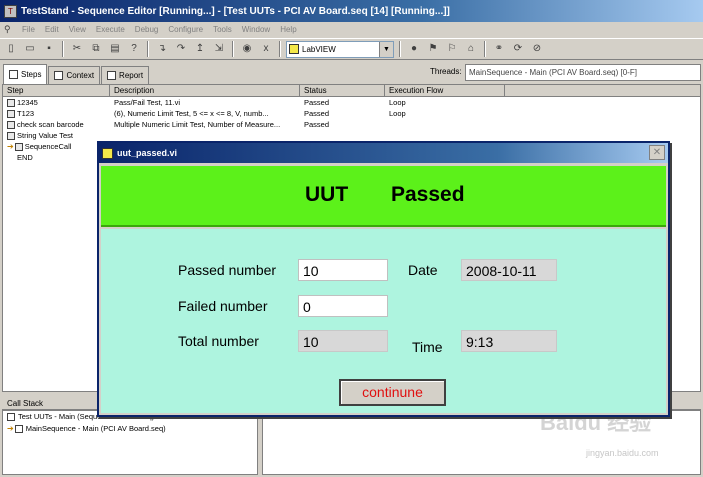 The height and width of the screenshot is (477, 703). Describe the element at coordinates (185, 29) in the screenshot. I see `menu-configure: Configure` at that location.